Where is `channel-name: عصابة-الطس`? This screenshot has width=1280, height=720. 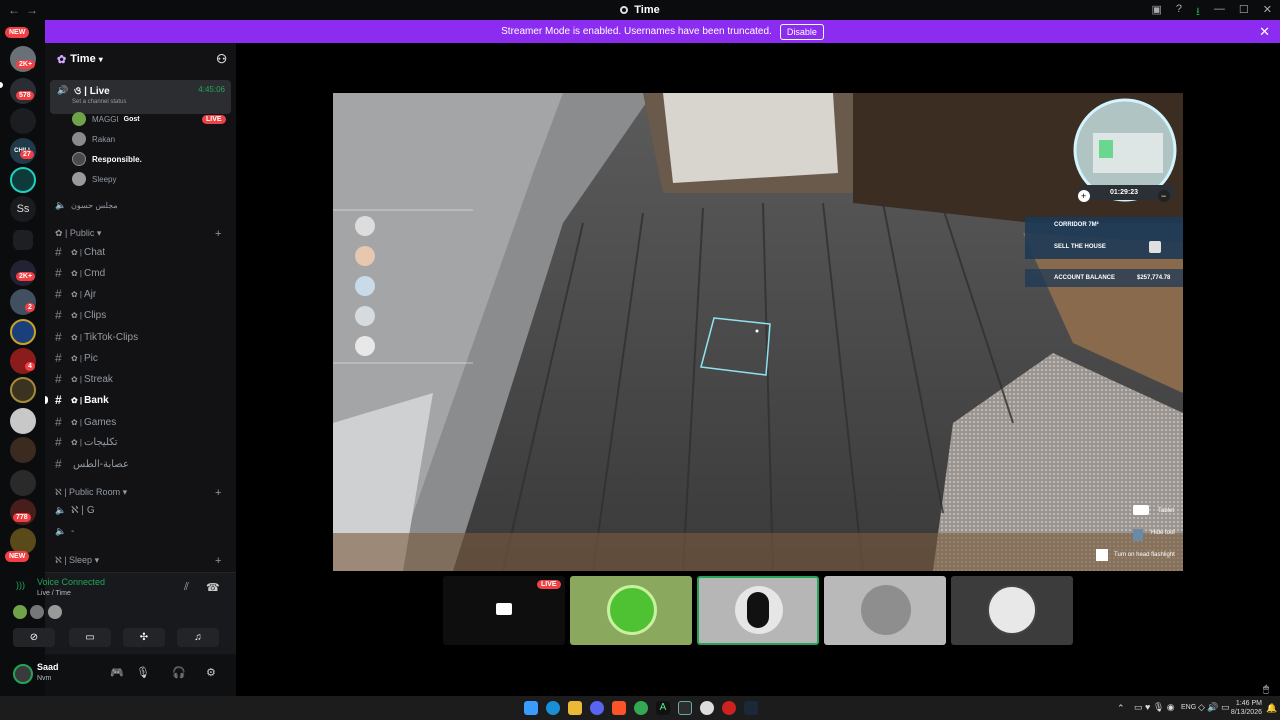
channel-name: عصابة-الطس is located at coordinates (101, 464).